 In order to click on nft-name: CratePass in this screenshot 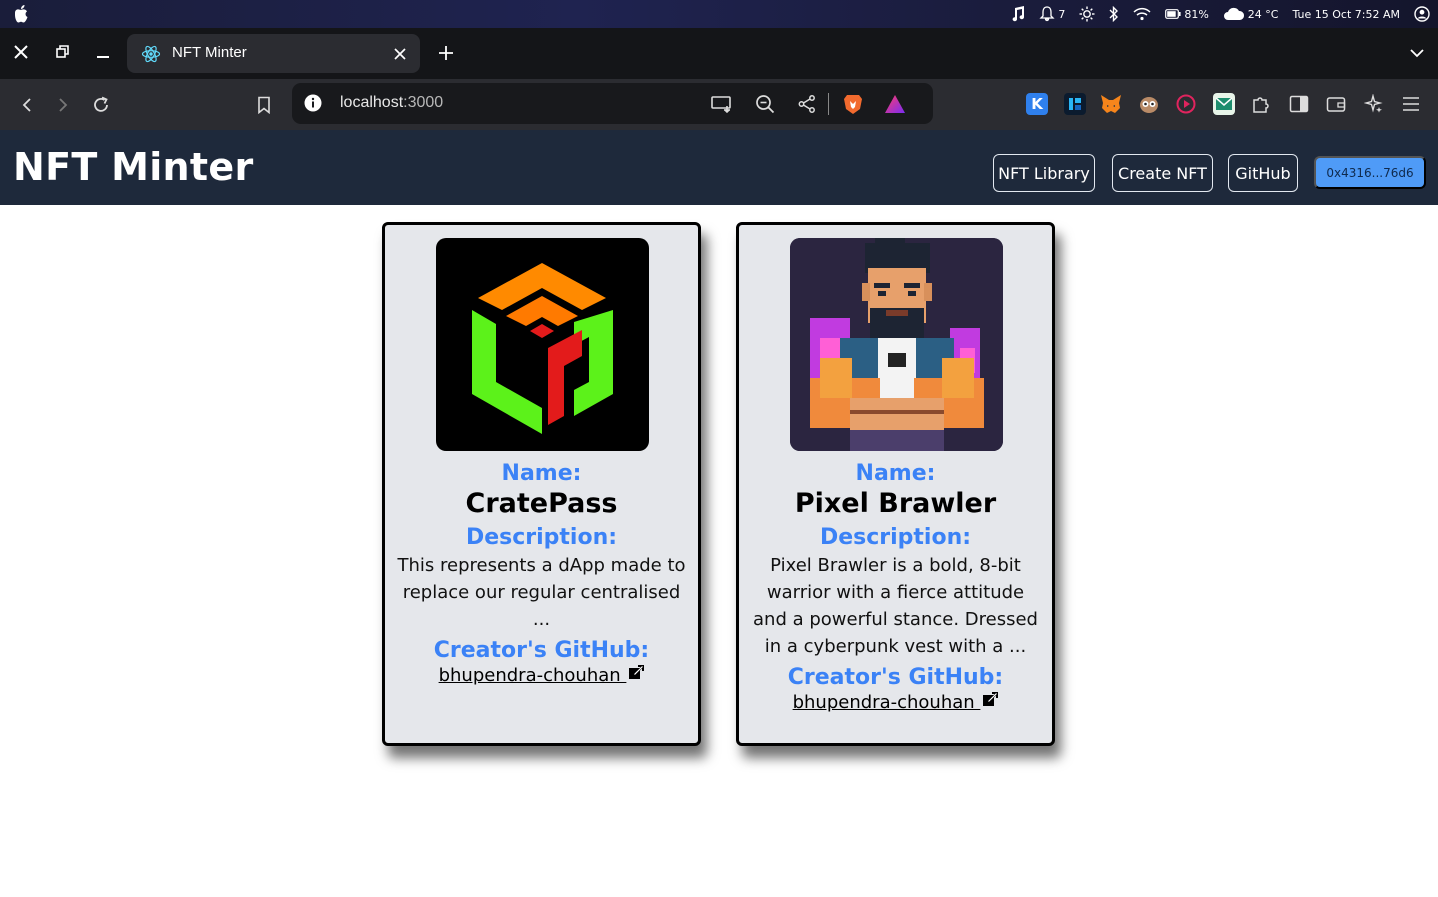, I will do `click(541, 503)`.